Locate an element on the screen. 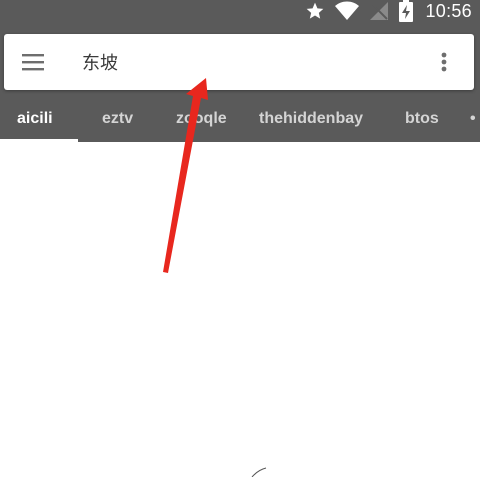 Image resolution: width=480 pixels, height=477 pixels. star-icon is located at coordinates (315, 10).